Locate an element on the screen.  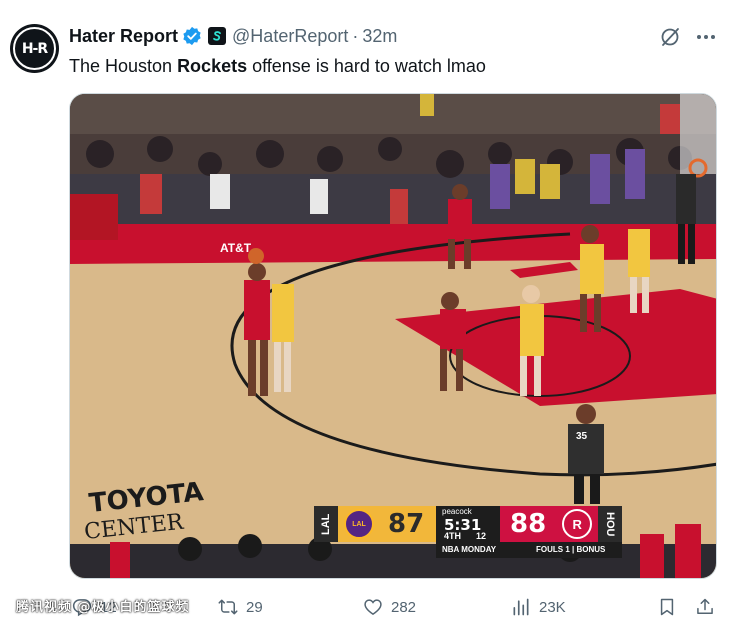
author-display-name: Hater Report is located at coordinates (123, 36).